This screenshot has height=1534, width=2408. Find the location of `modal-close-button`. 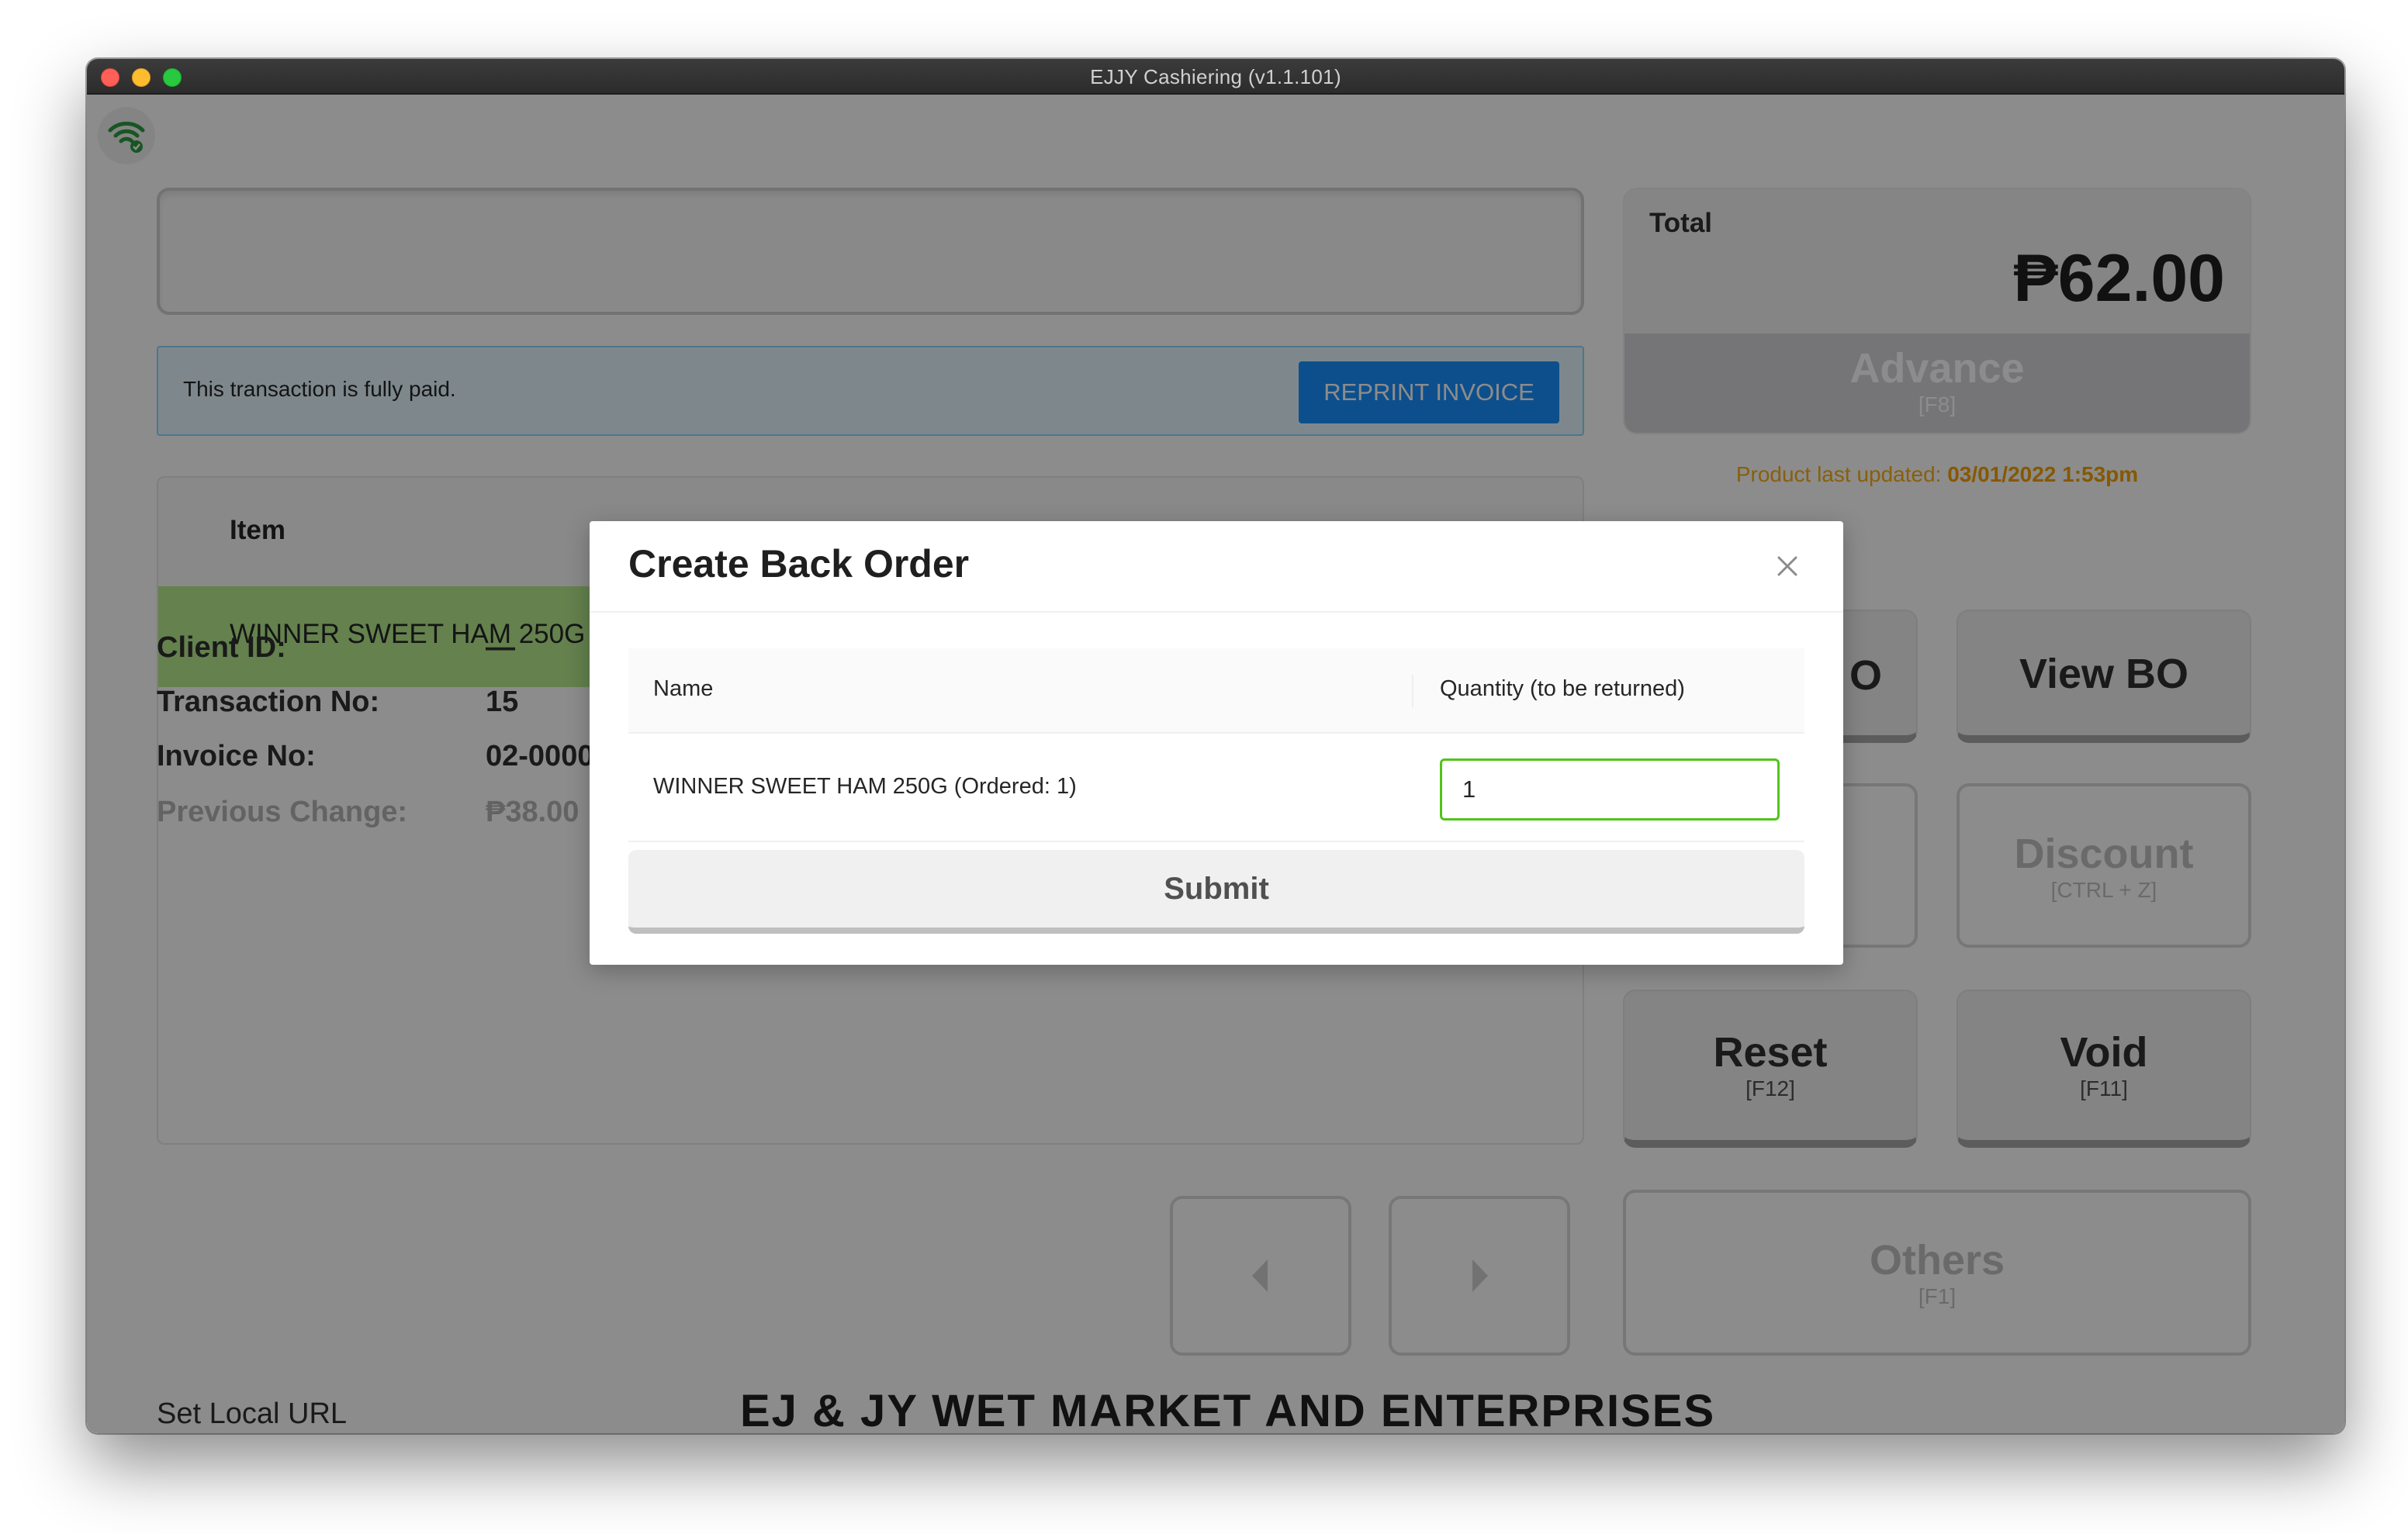

modal-close-button is located at coordinates (1787, 566).